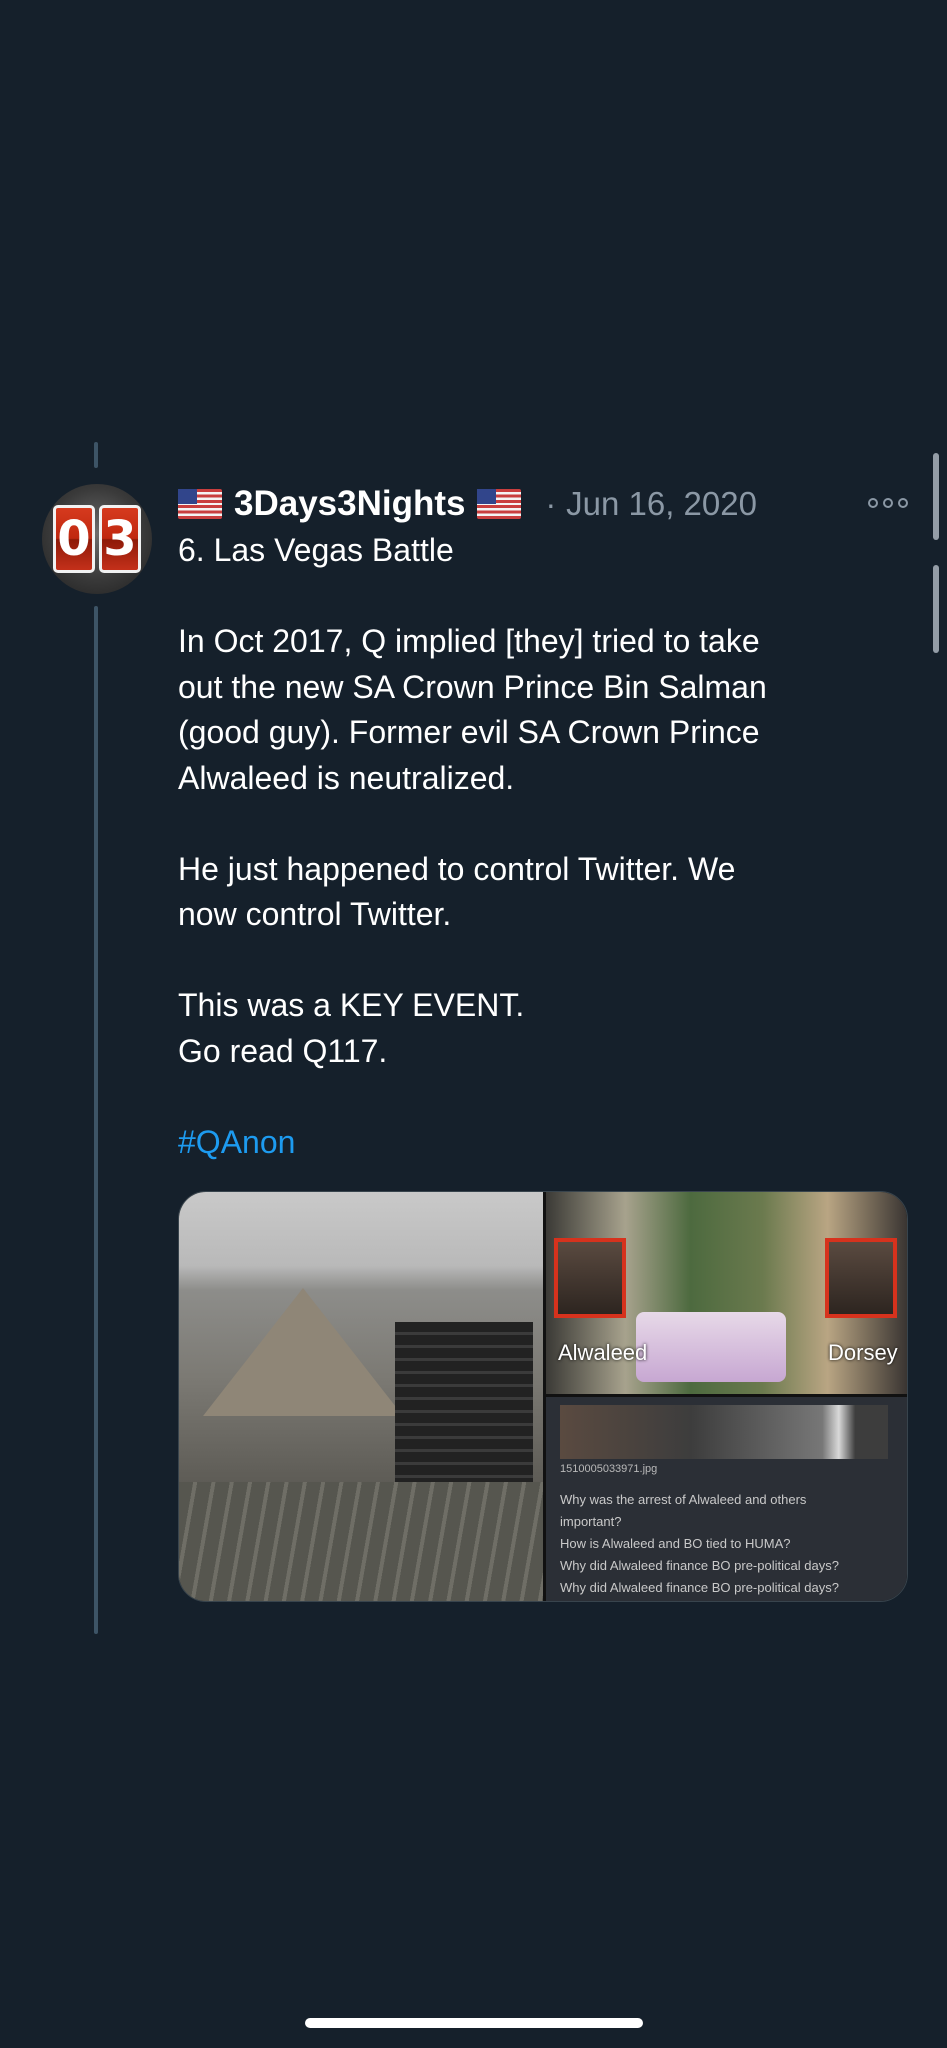 This screenshot has width=947, height=2048. Describe the element at coordinates (711, 1347) in the screenshot. I see `dinner-table` at that location.